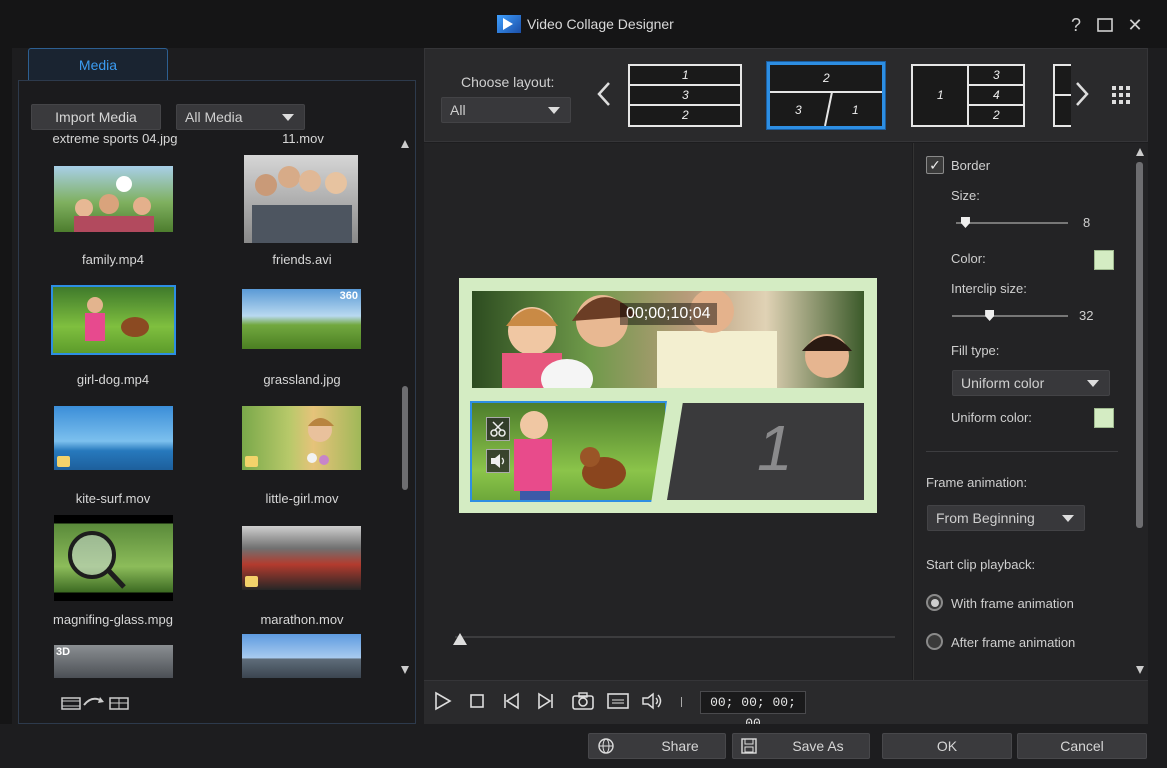 This screenshot has width=1167, height=768. I want to click on layout-option-2-selected: 2 3 1, so click(826, 95).